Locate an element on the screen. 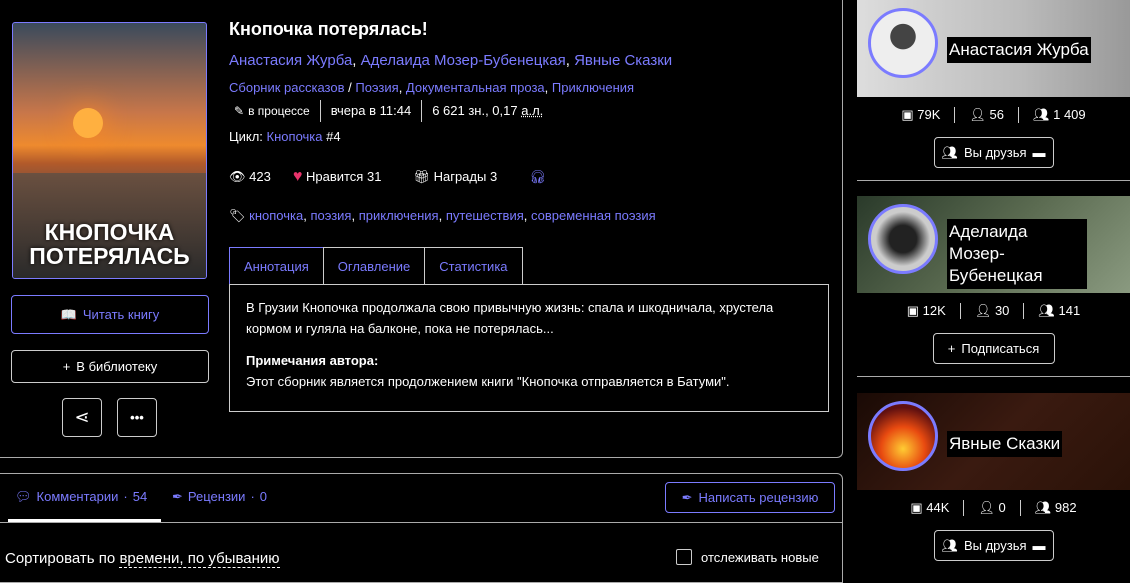 This screenshot has width=1130, height=583. tab-comments: 💬︎ Комментарии · 54 is located at coordinates (84, 498).